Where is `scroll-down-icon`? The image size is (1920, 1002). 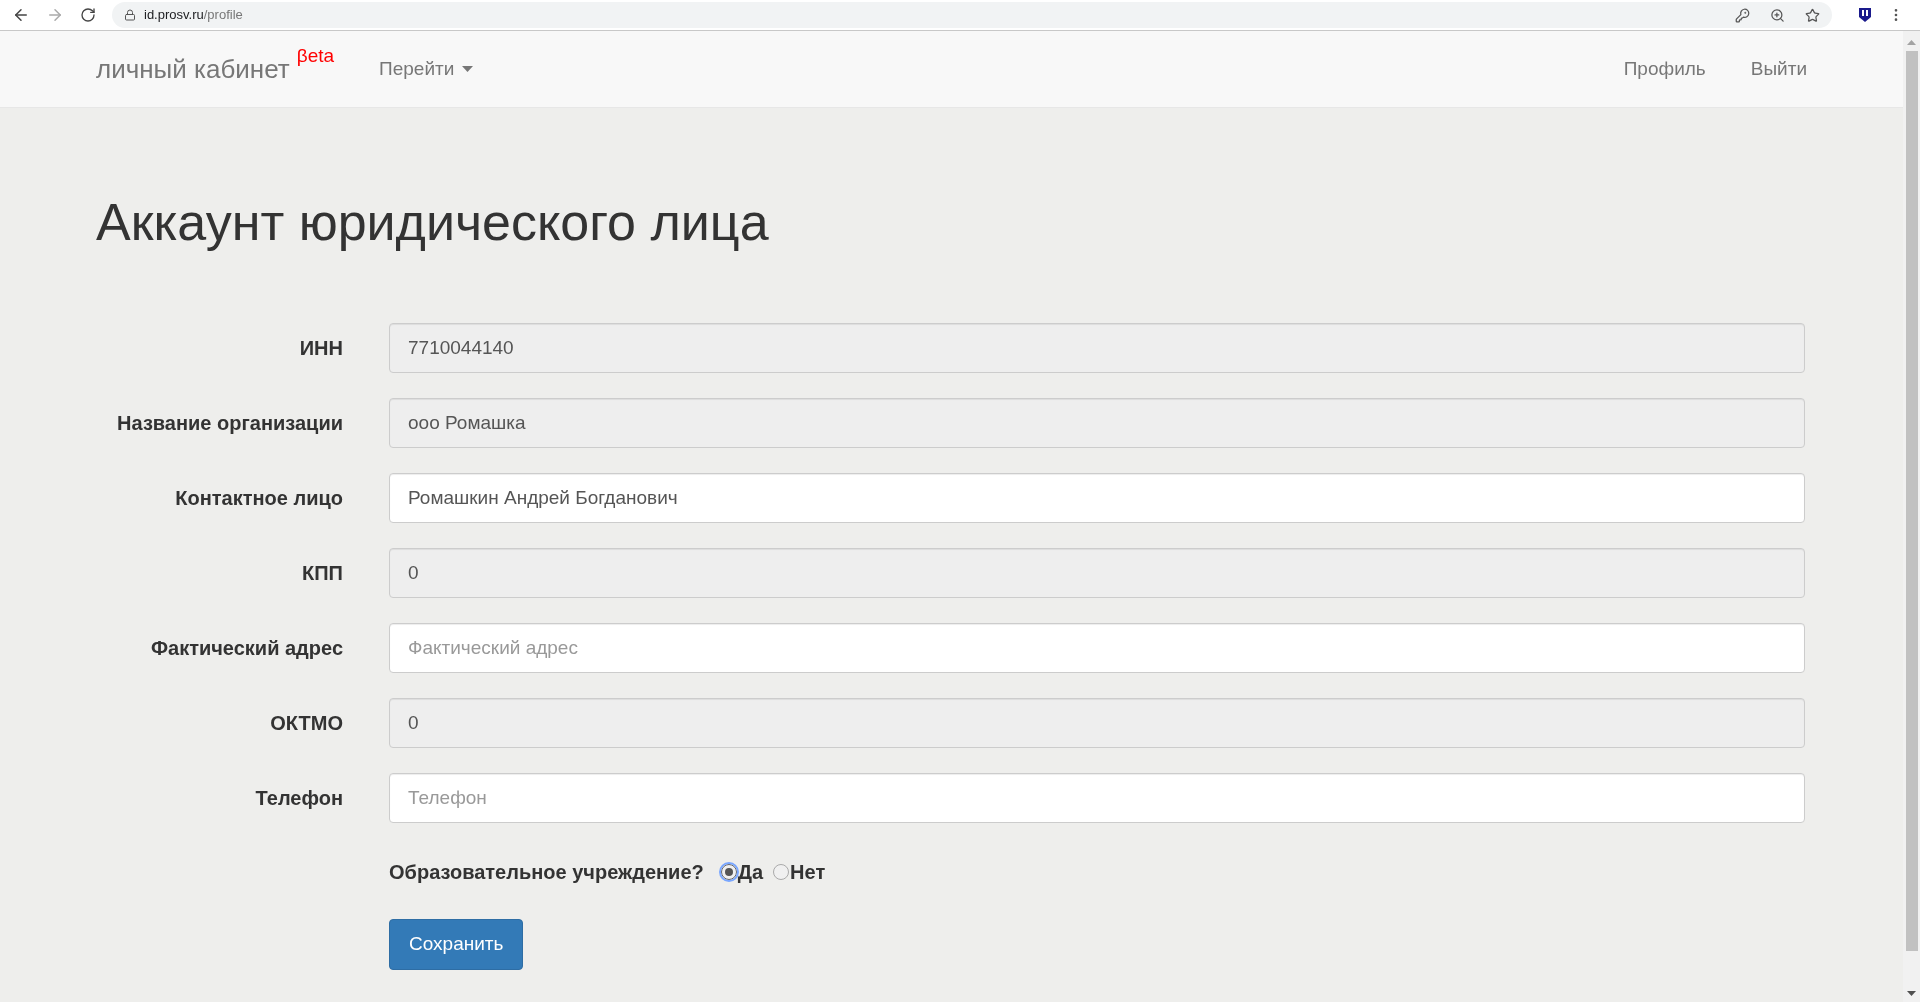 scroll-down-icon is located at coordinates (1911, 993).